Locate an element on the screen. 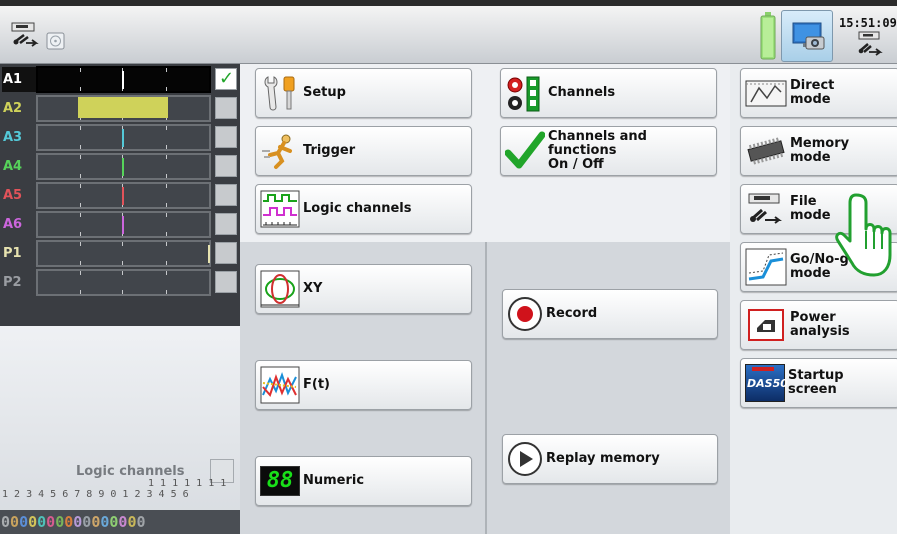 The width and height of the screenshot is (897, 534). direct-mode-button: Direct mode is located at coordinates (818, 93).